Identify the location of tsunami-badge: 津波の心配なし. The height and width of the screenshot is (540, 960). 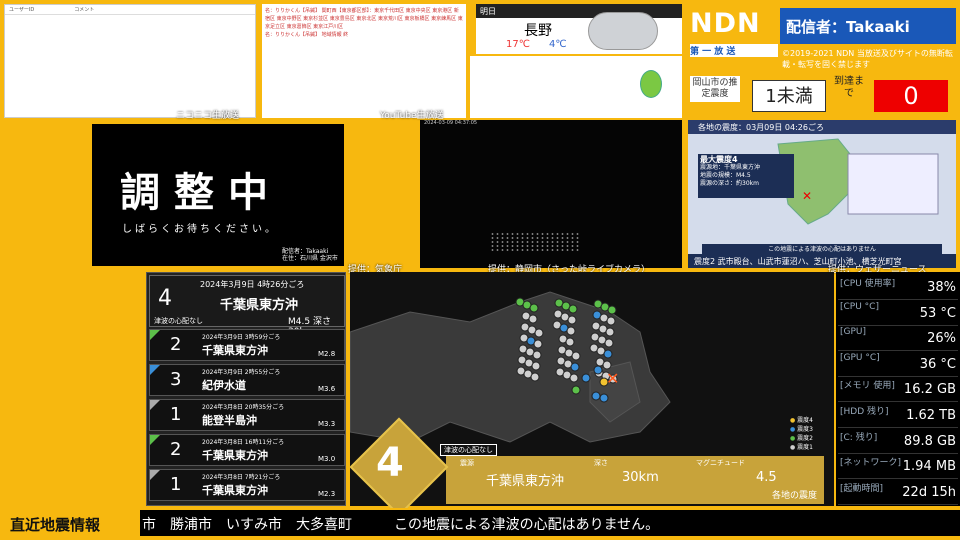
(468, 450).